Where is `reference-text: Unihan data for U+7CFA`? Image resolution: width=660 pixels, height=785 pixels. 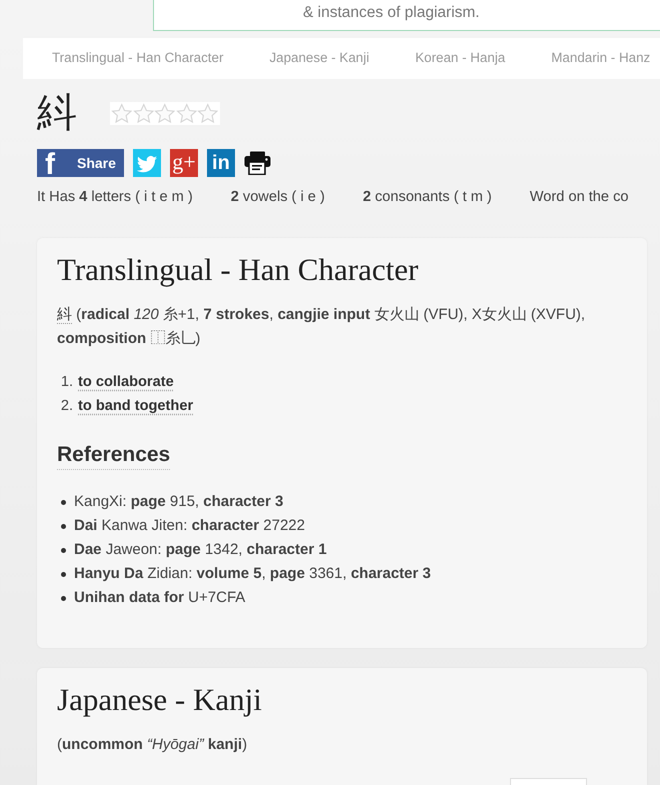
reference-text: Unihan data for U+7CFA is located at coordinates (160, 598).